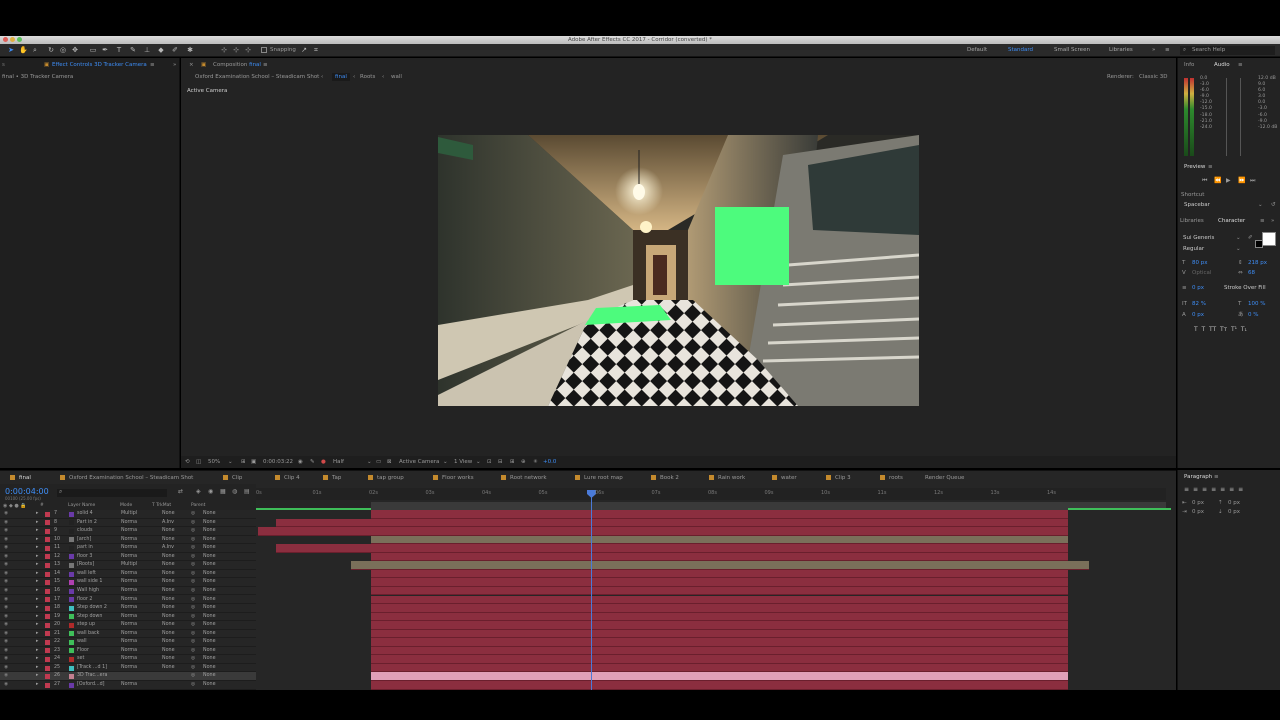 Image resolution: width=1280 pixels, height=720 pixels. I want to click on layer-name: Step down, so click(89, 617).